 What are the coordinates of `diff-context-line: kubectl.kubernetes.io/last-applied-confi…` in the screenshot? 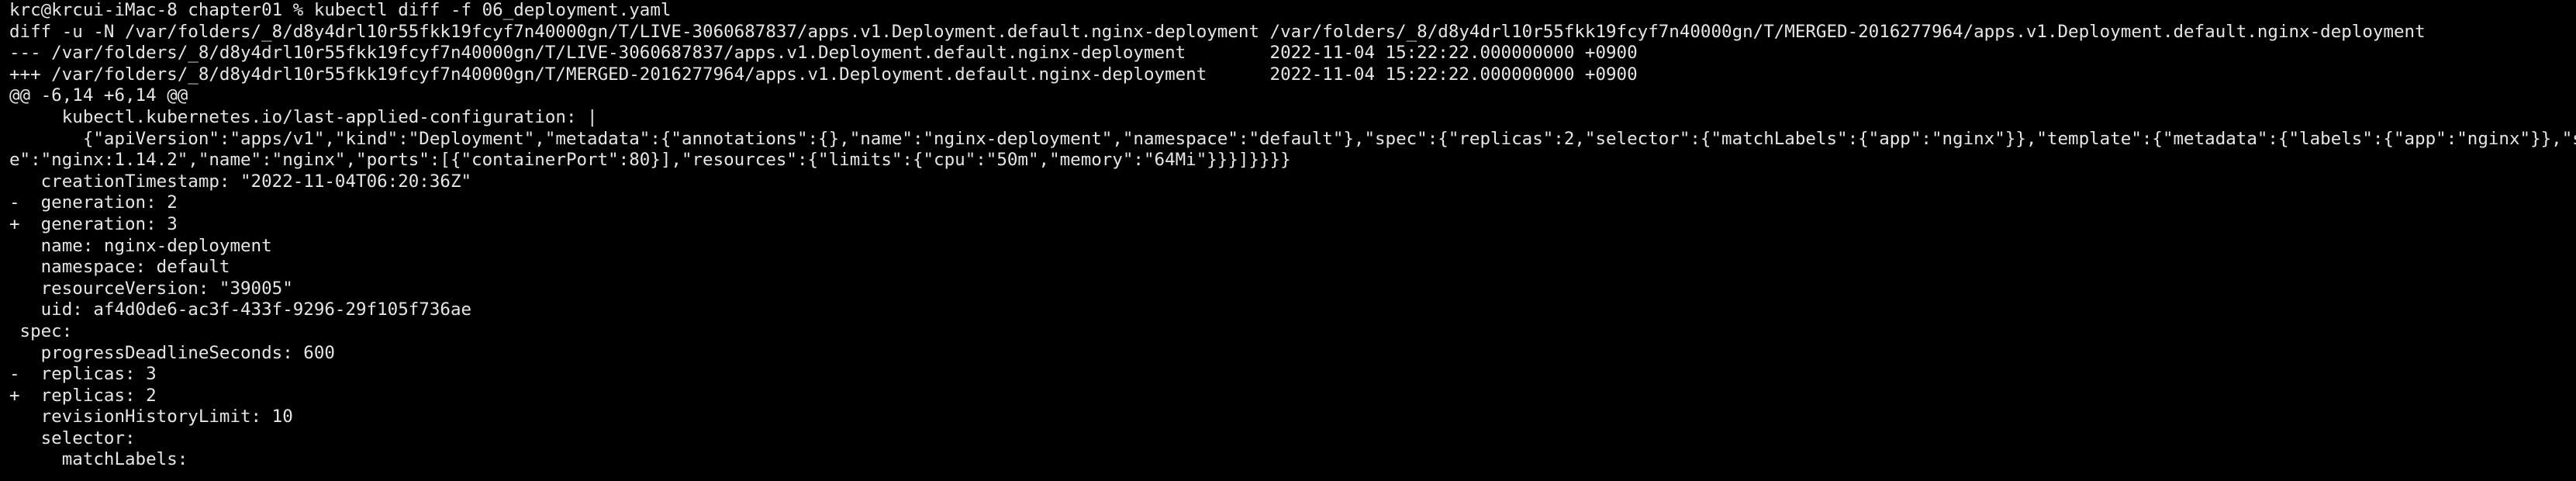 It's located at (303, 116).